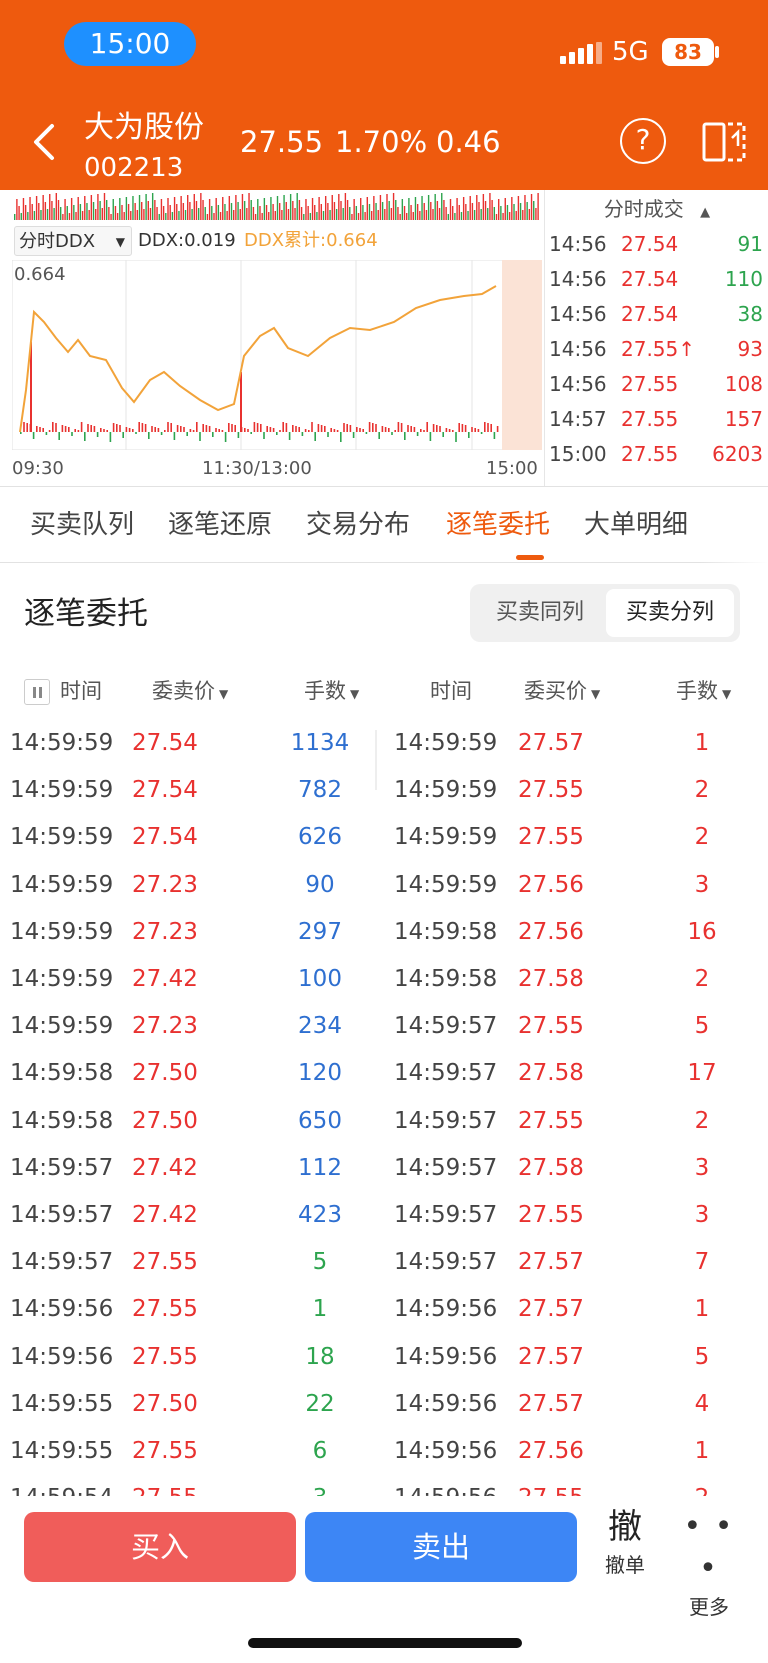 Image resolution: width=768 pixels, height=1663 pixels. Describe the element at coordinates (643, 141) in the screenshot. I see `help-icon: ?` at that location.